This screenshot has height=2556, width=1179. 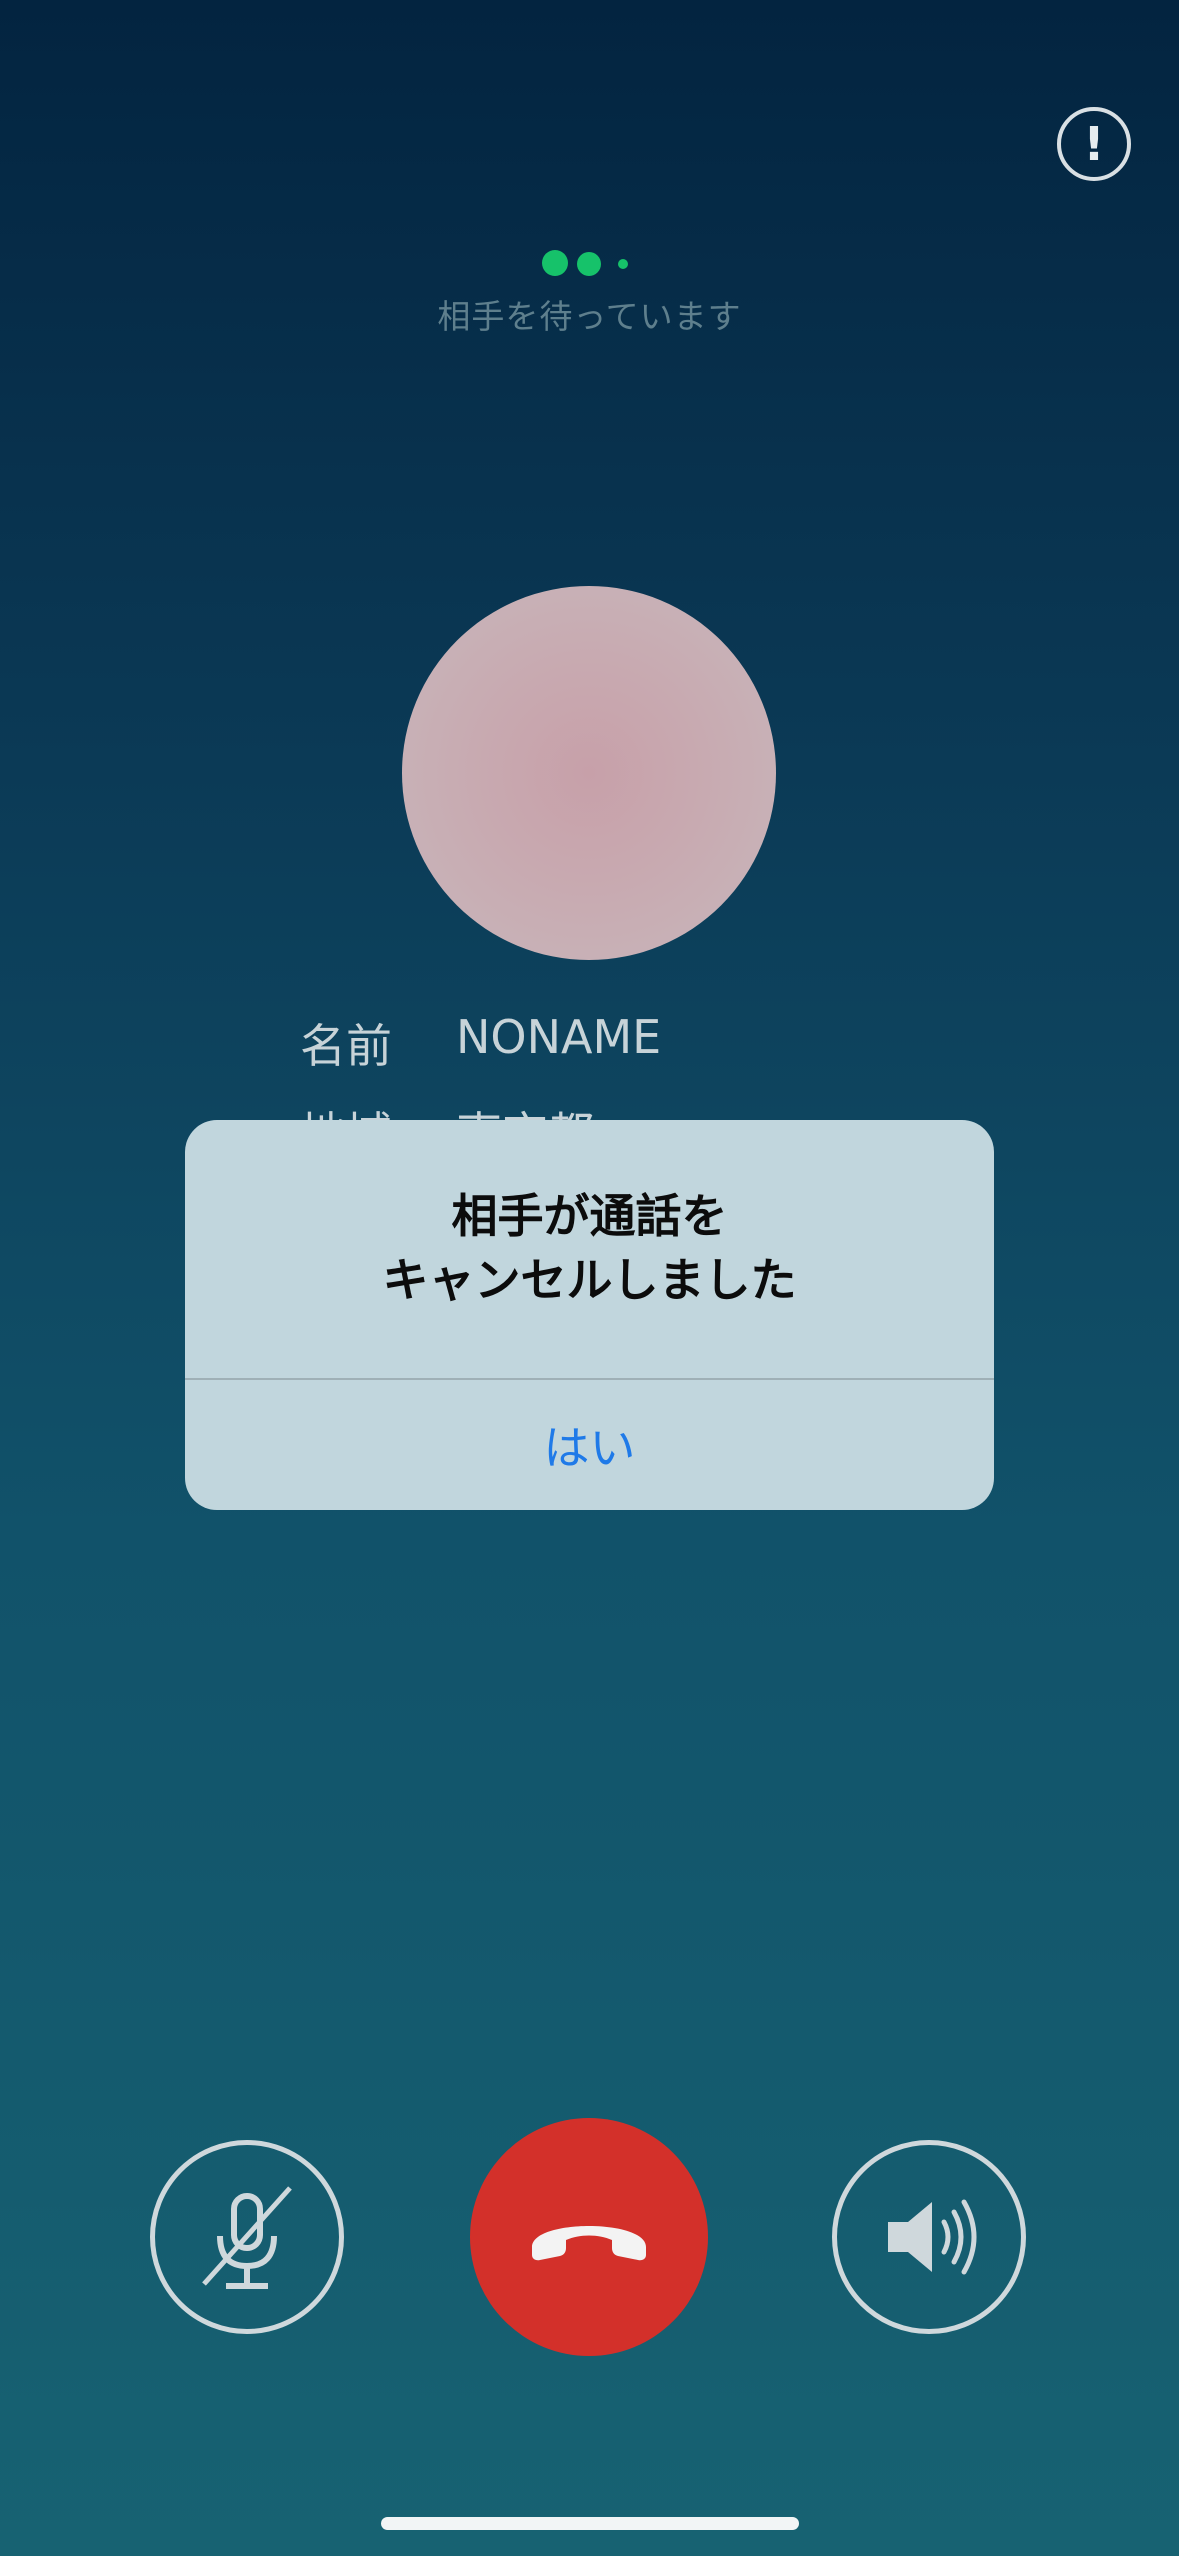 What do you see at coordinates (589, 1445) in the screenshot?
I see `alert-confirm-button: はい` at bounding box center [589, 1445].